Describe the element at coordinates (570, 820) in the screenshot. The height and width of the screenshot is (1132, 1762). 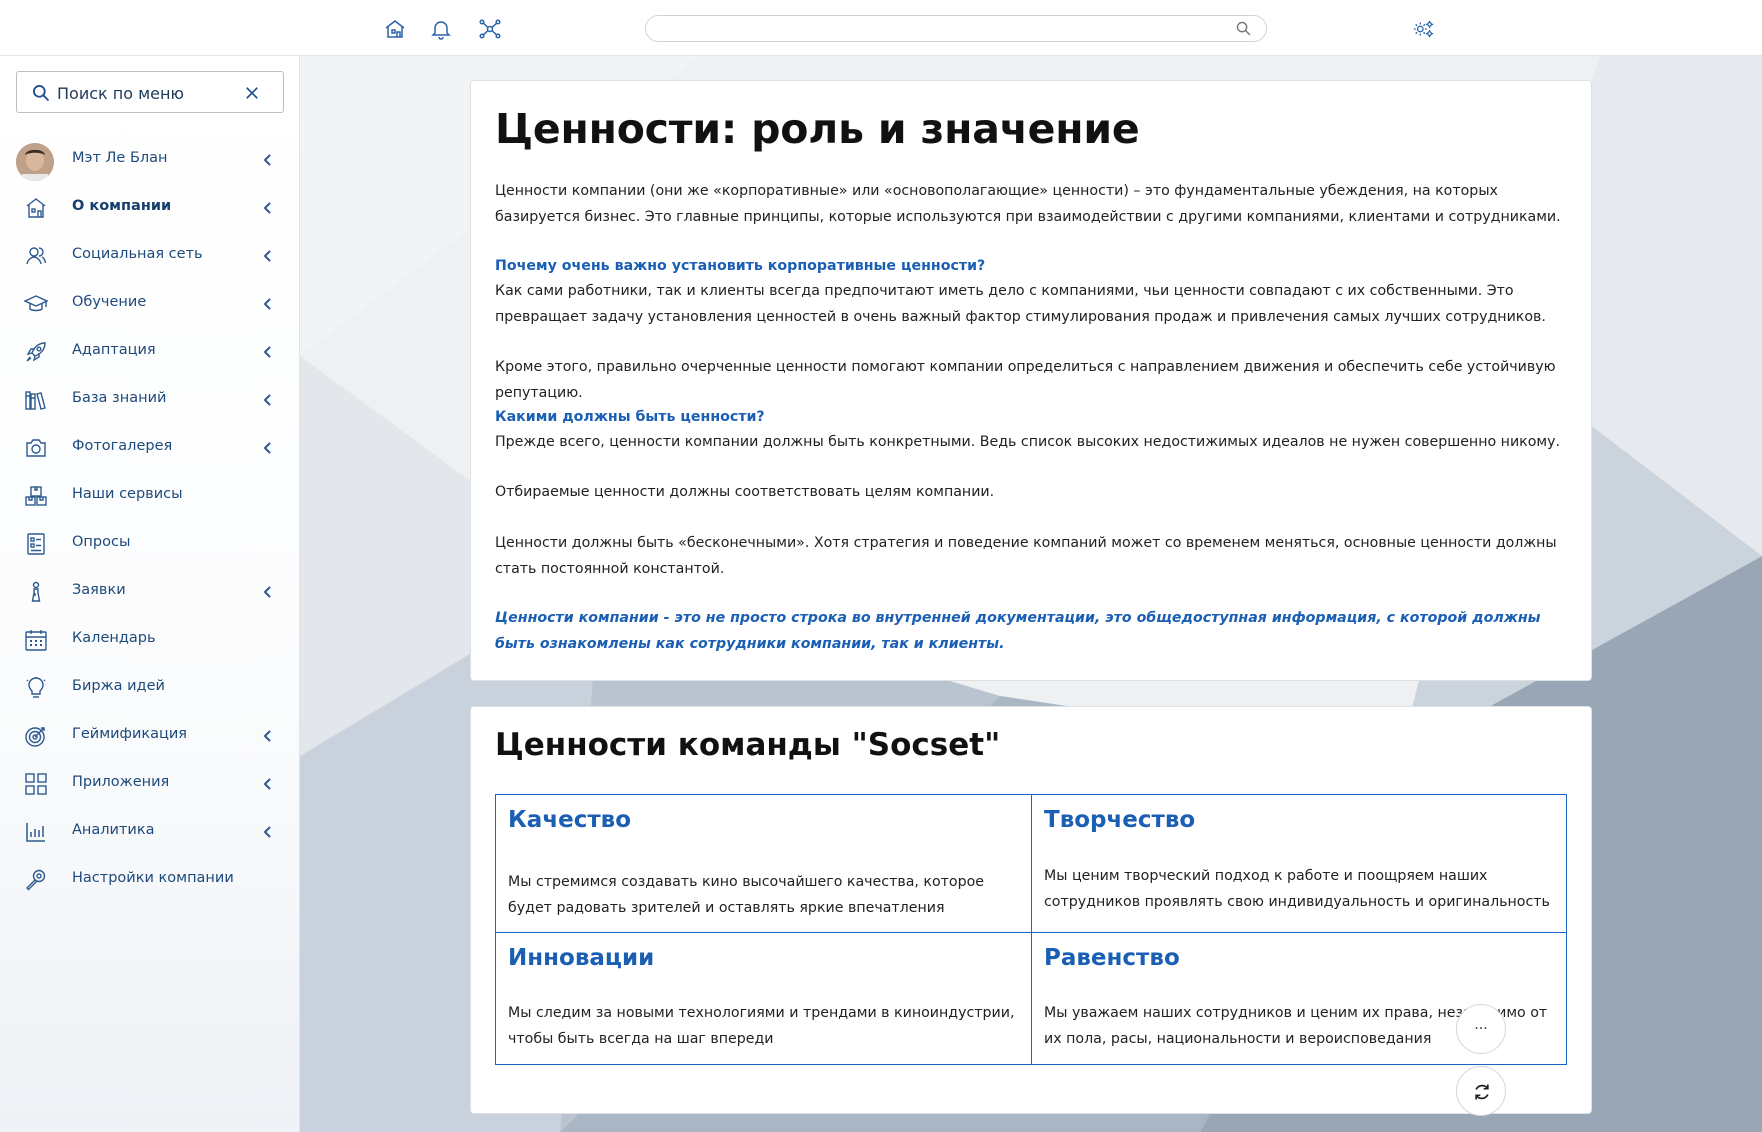
I see `value-title: Качество` at that location.